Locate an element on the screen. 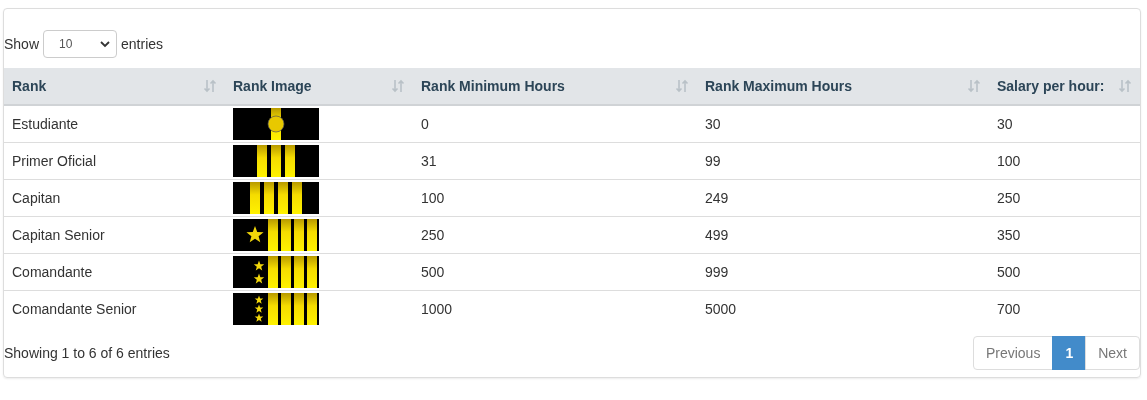  table-cell: 499 is located at coordinates (843, 235).